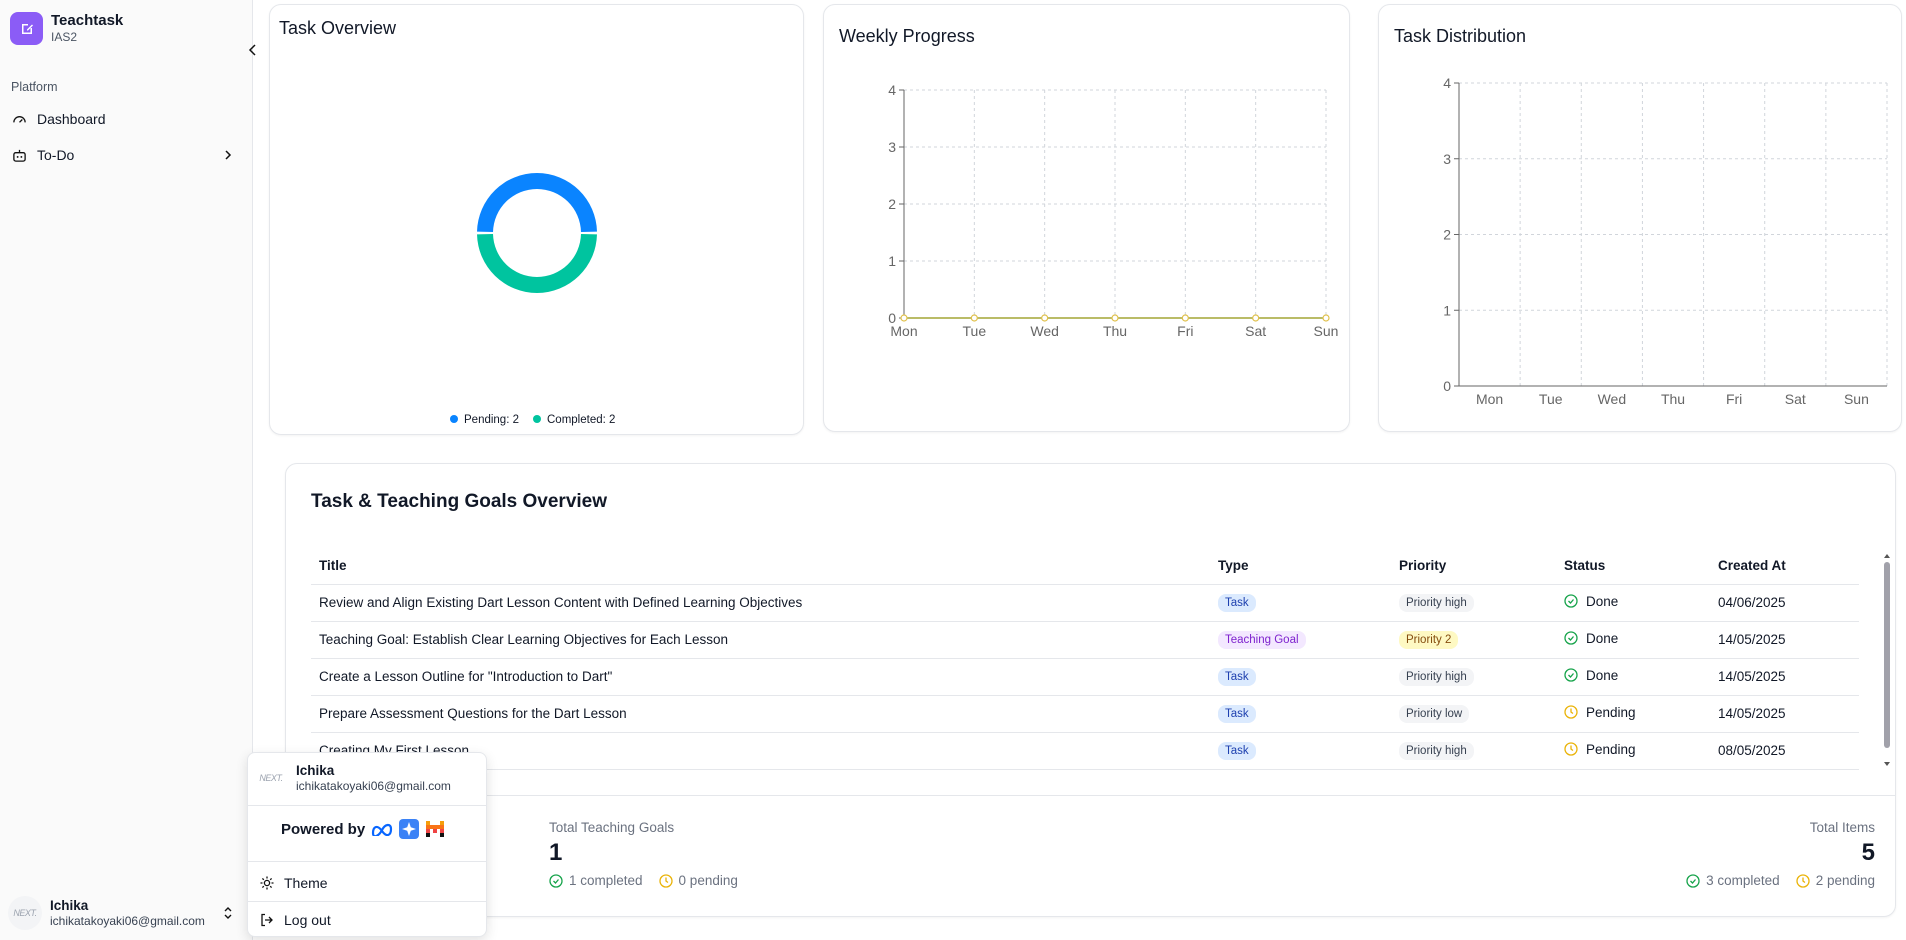 Image resolution: width=1906 pixels, height=940 pixels. What do you see at coordinates (34, 87) in the screenshot?
I see `section-label: Platform` at bounding box center [34, 87].